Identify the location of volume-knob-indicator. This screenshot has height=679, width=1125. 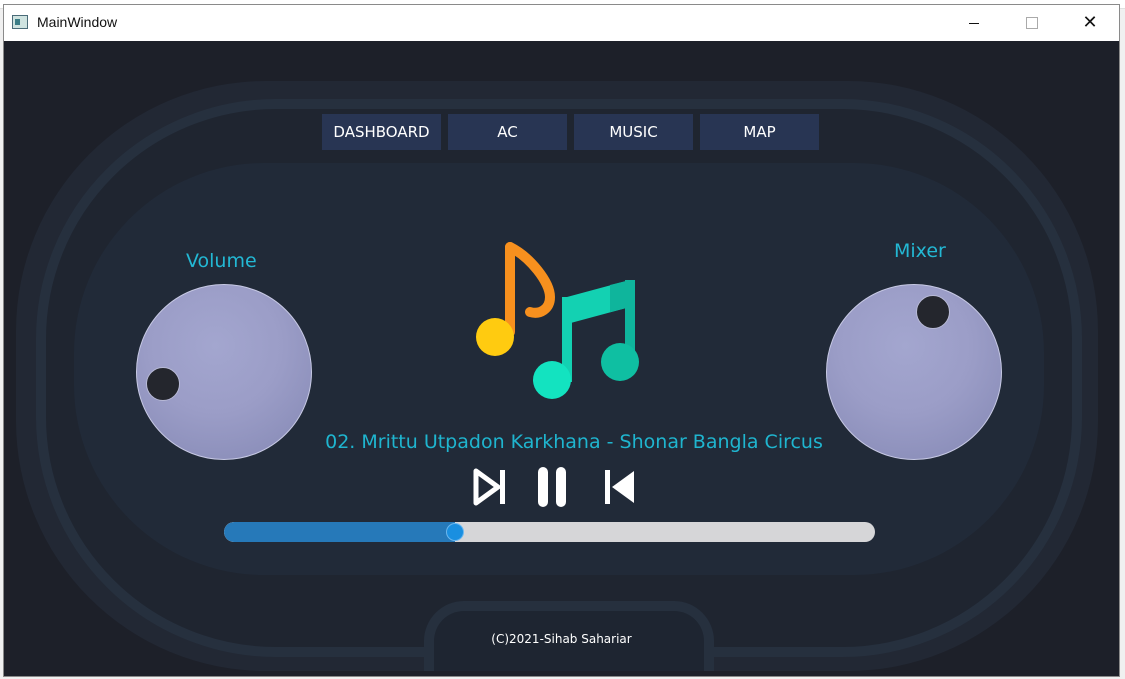
(163, 384).